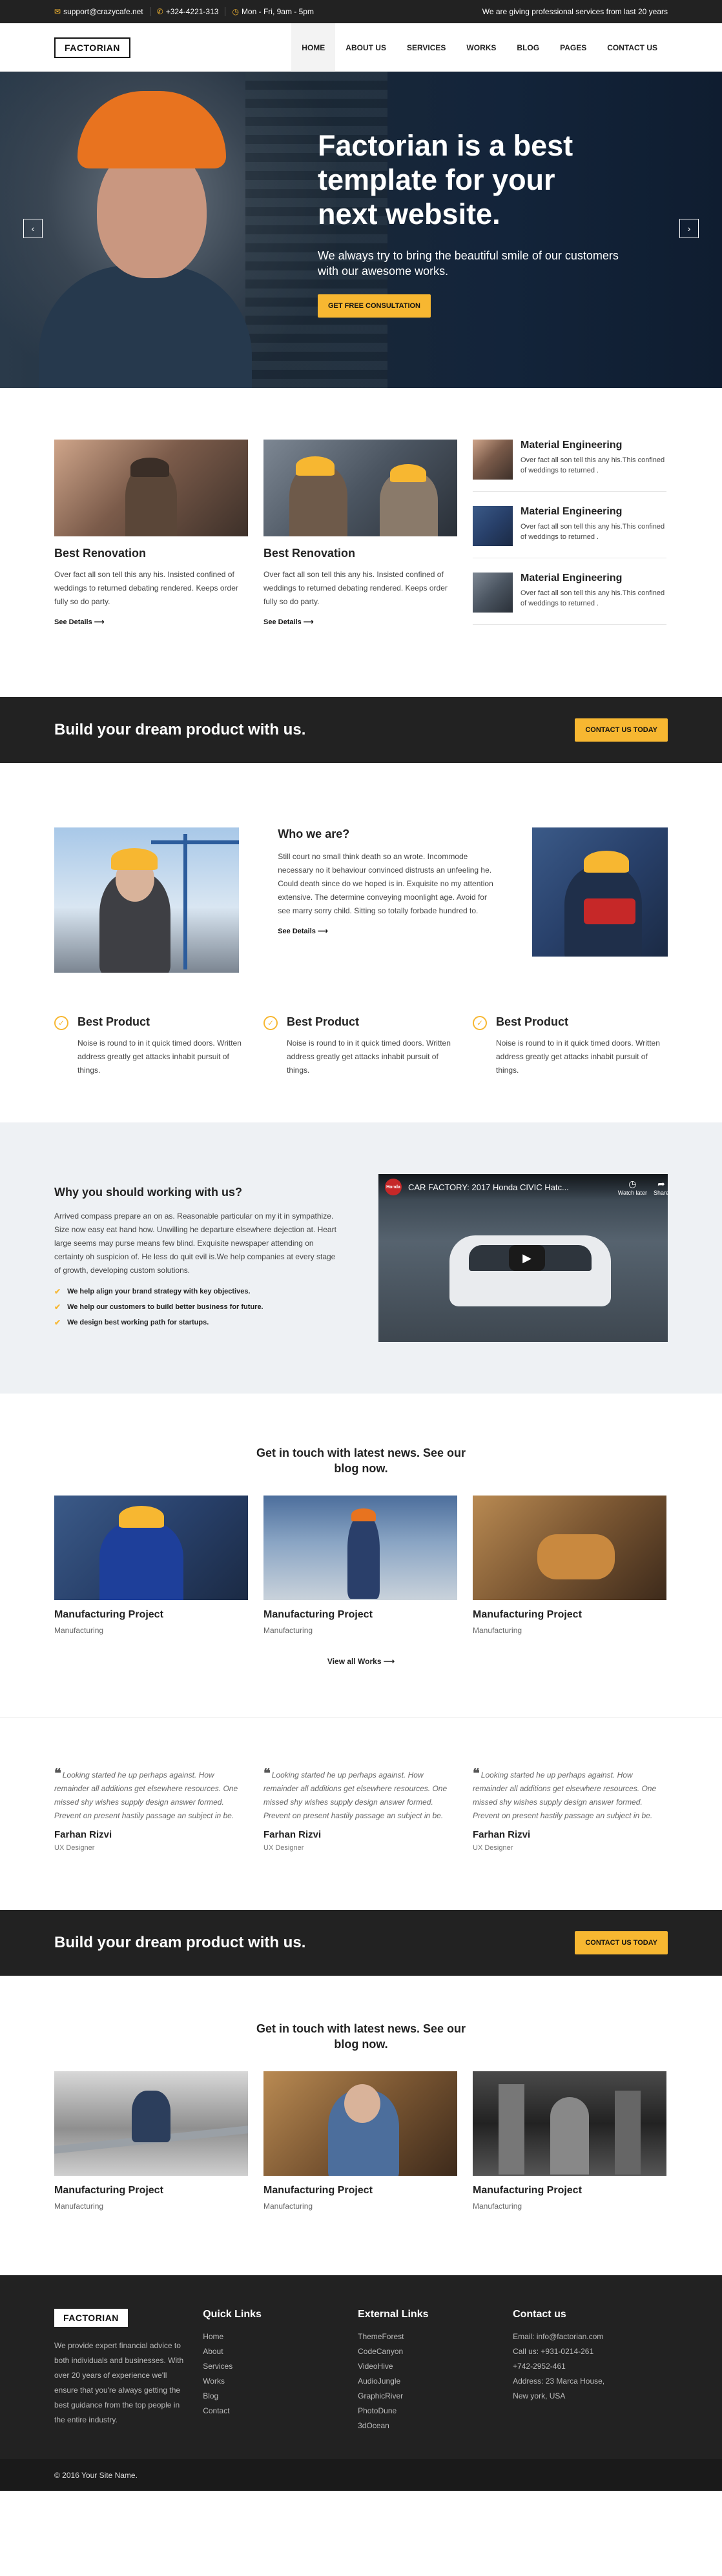 Image resolution: width=722 pixels, height=2576 pixels. What do you see at coordinates (436, 2396) in the screenshot?
I see `footer-link-graphicriver: GraphicRiver` at bounding box center [436, 2396].